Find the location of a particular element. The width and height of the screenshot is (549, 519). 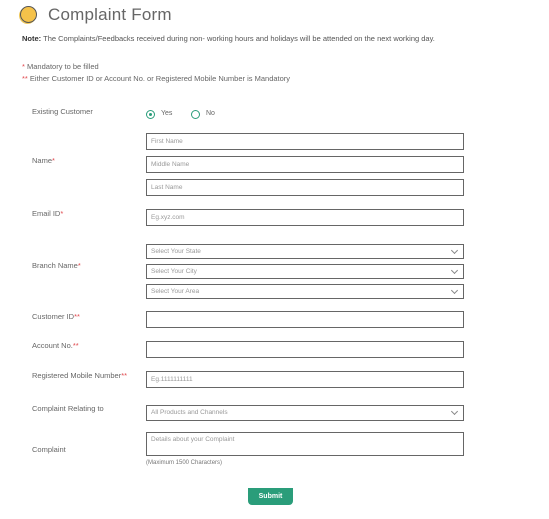

radio-yes-label: Yes is located at coordinates (166, 113).